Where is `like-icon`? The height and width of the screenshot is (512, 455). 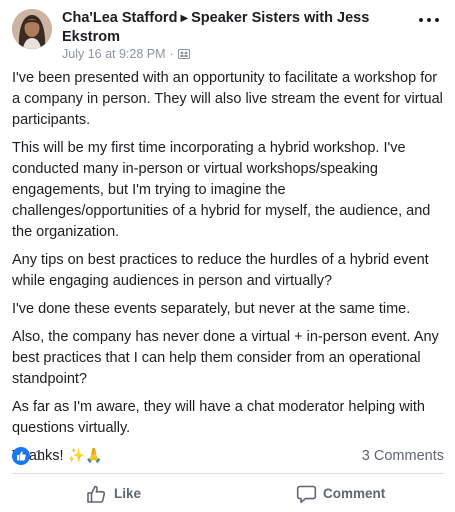
like-icon is located at coordinates (96, 494).